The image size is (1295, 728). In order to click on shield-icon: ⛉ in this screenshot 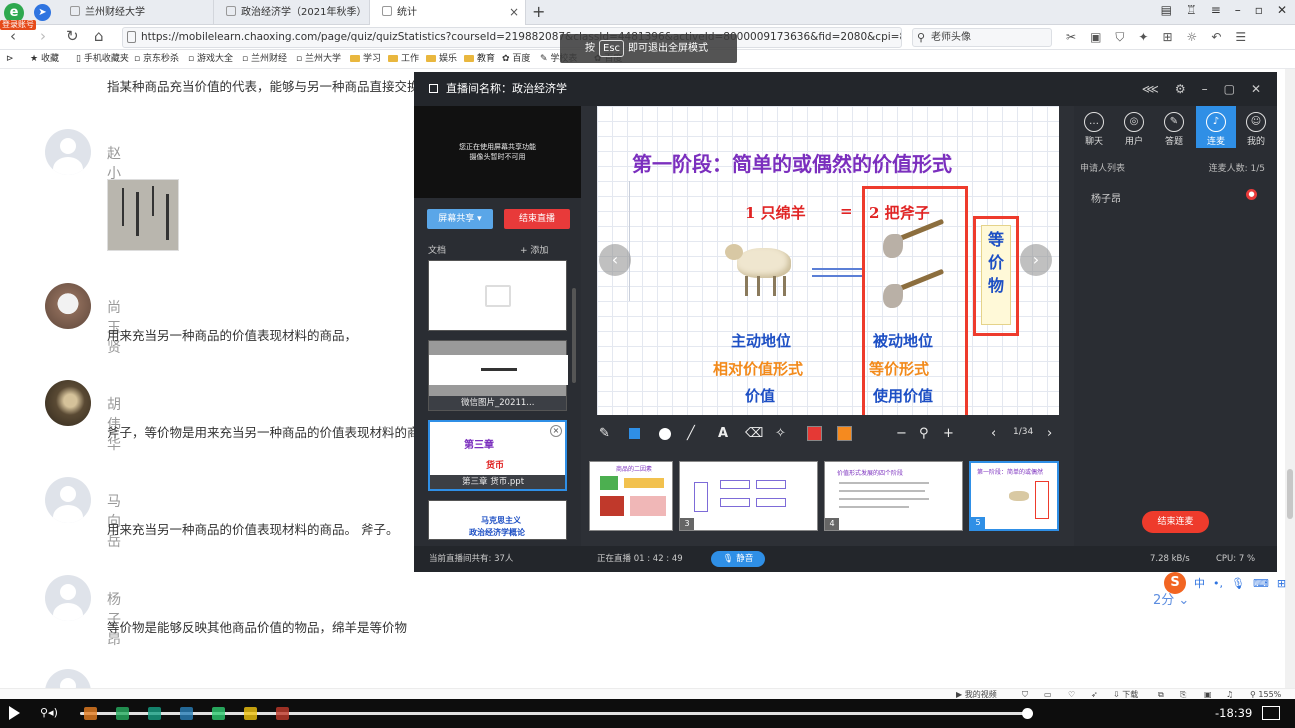, I will do `click(1119, 37)`.